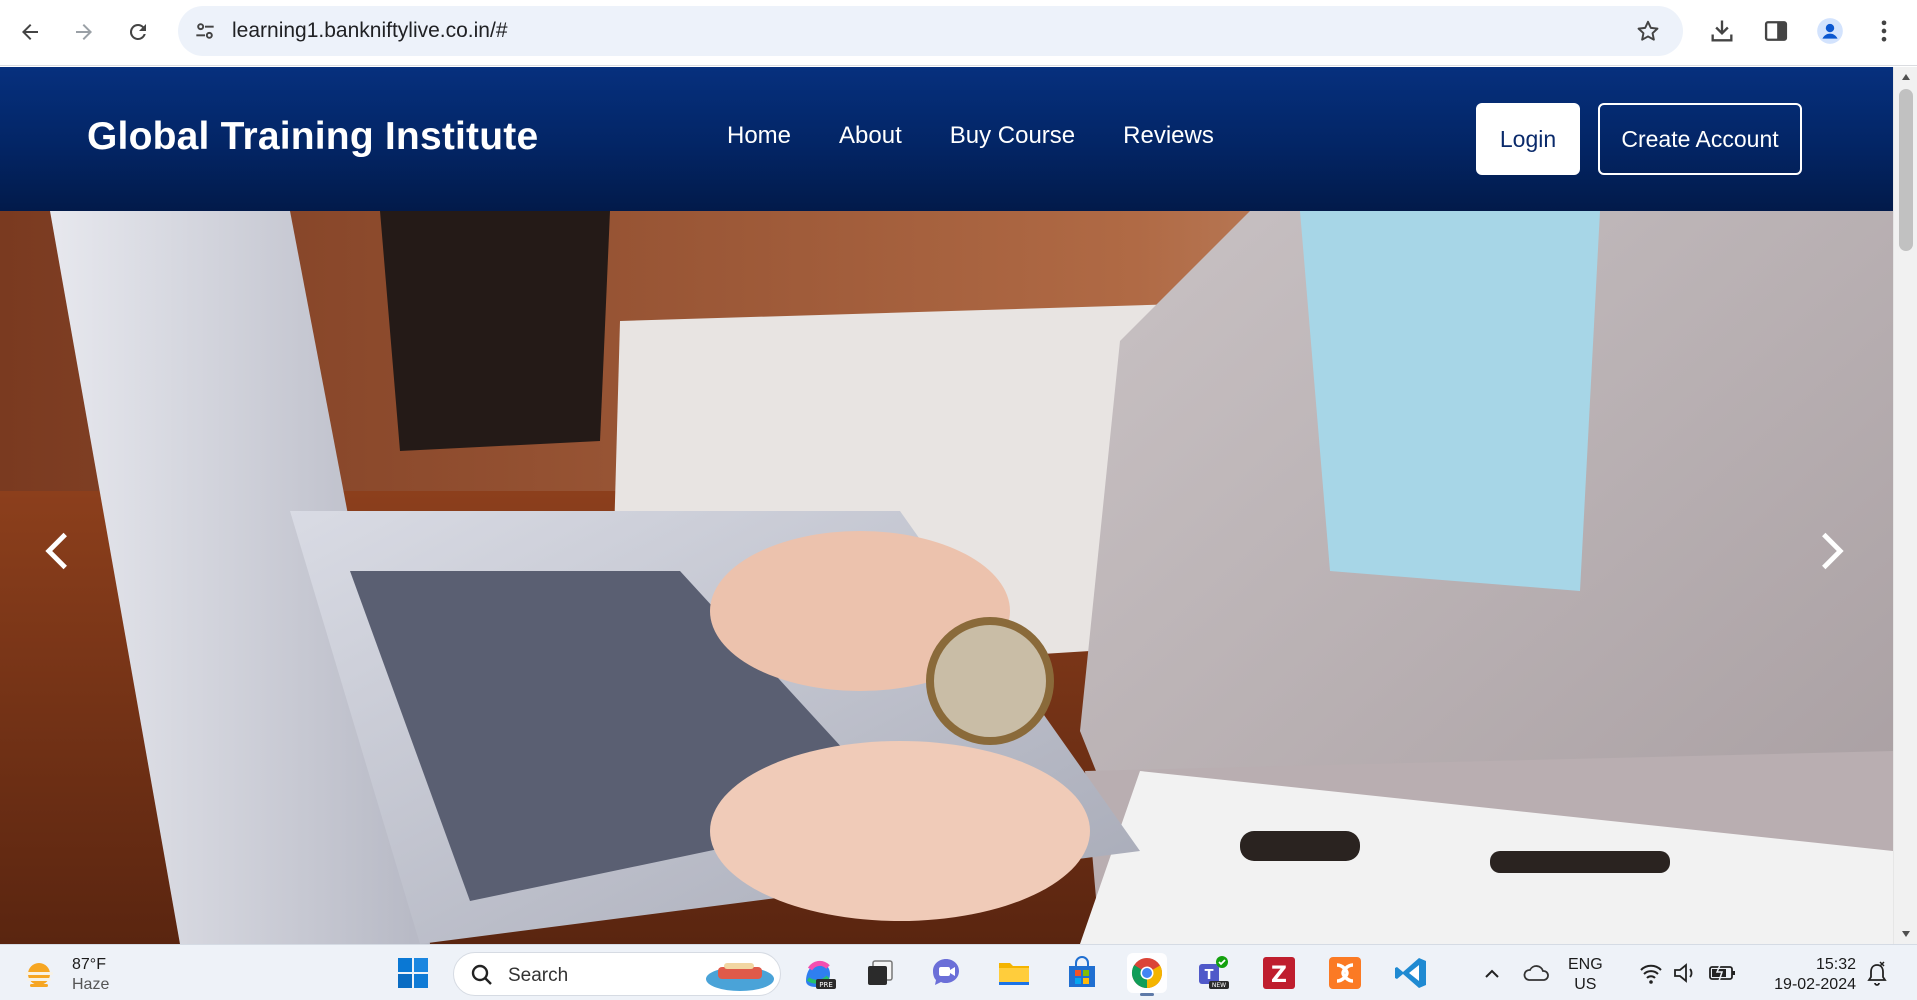 The width and height of the screenshot is (1917, 1000). I want to click on taskbar-search: Search, so click(617, 974).